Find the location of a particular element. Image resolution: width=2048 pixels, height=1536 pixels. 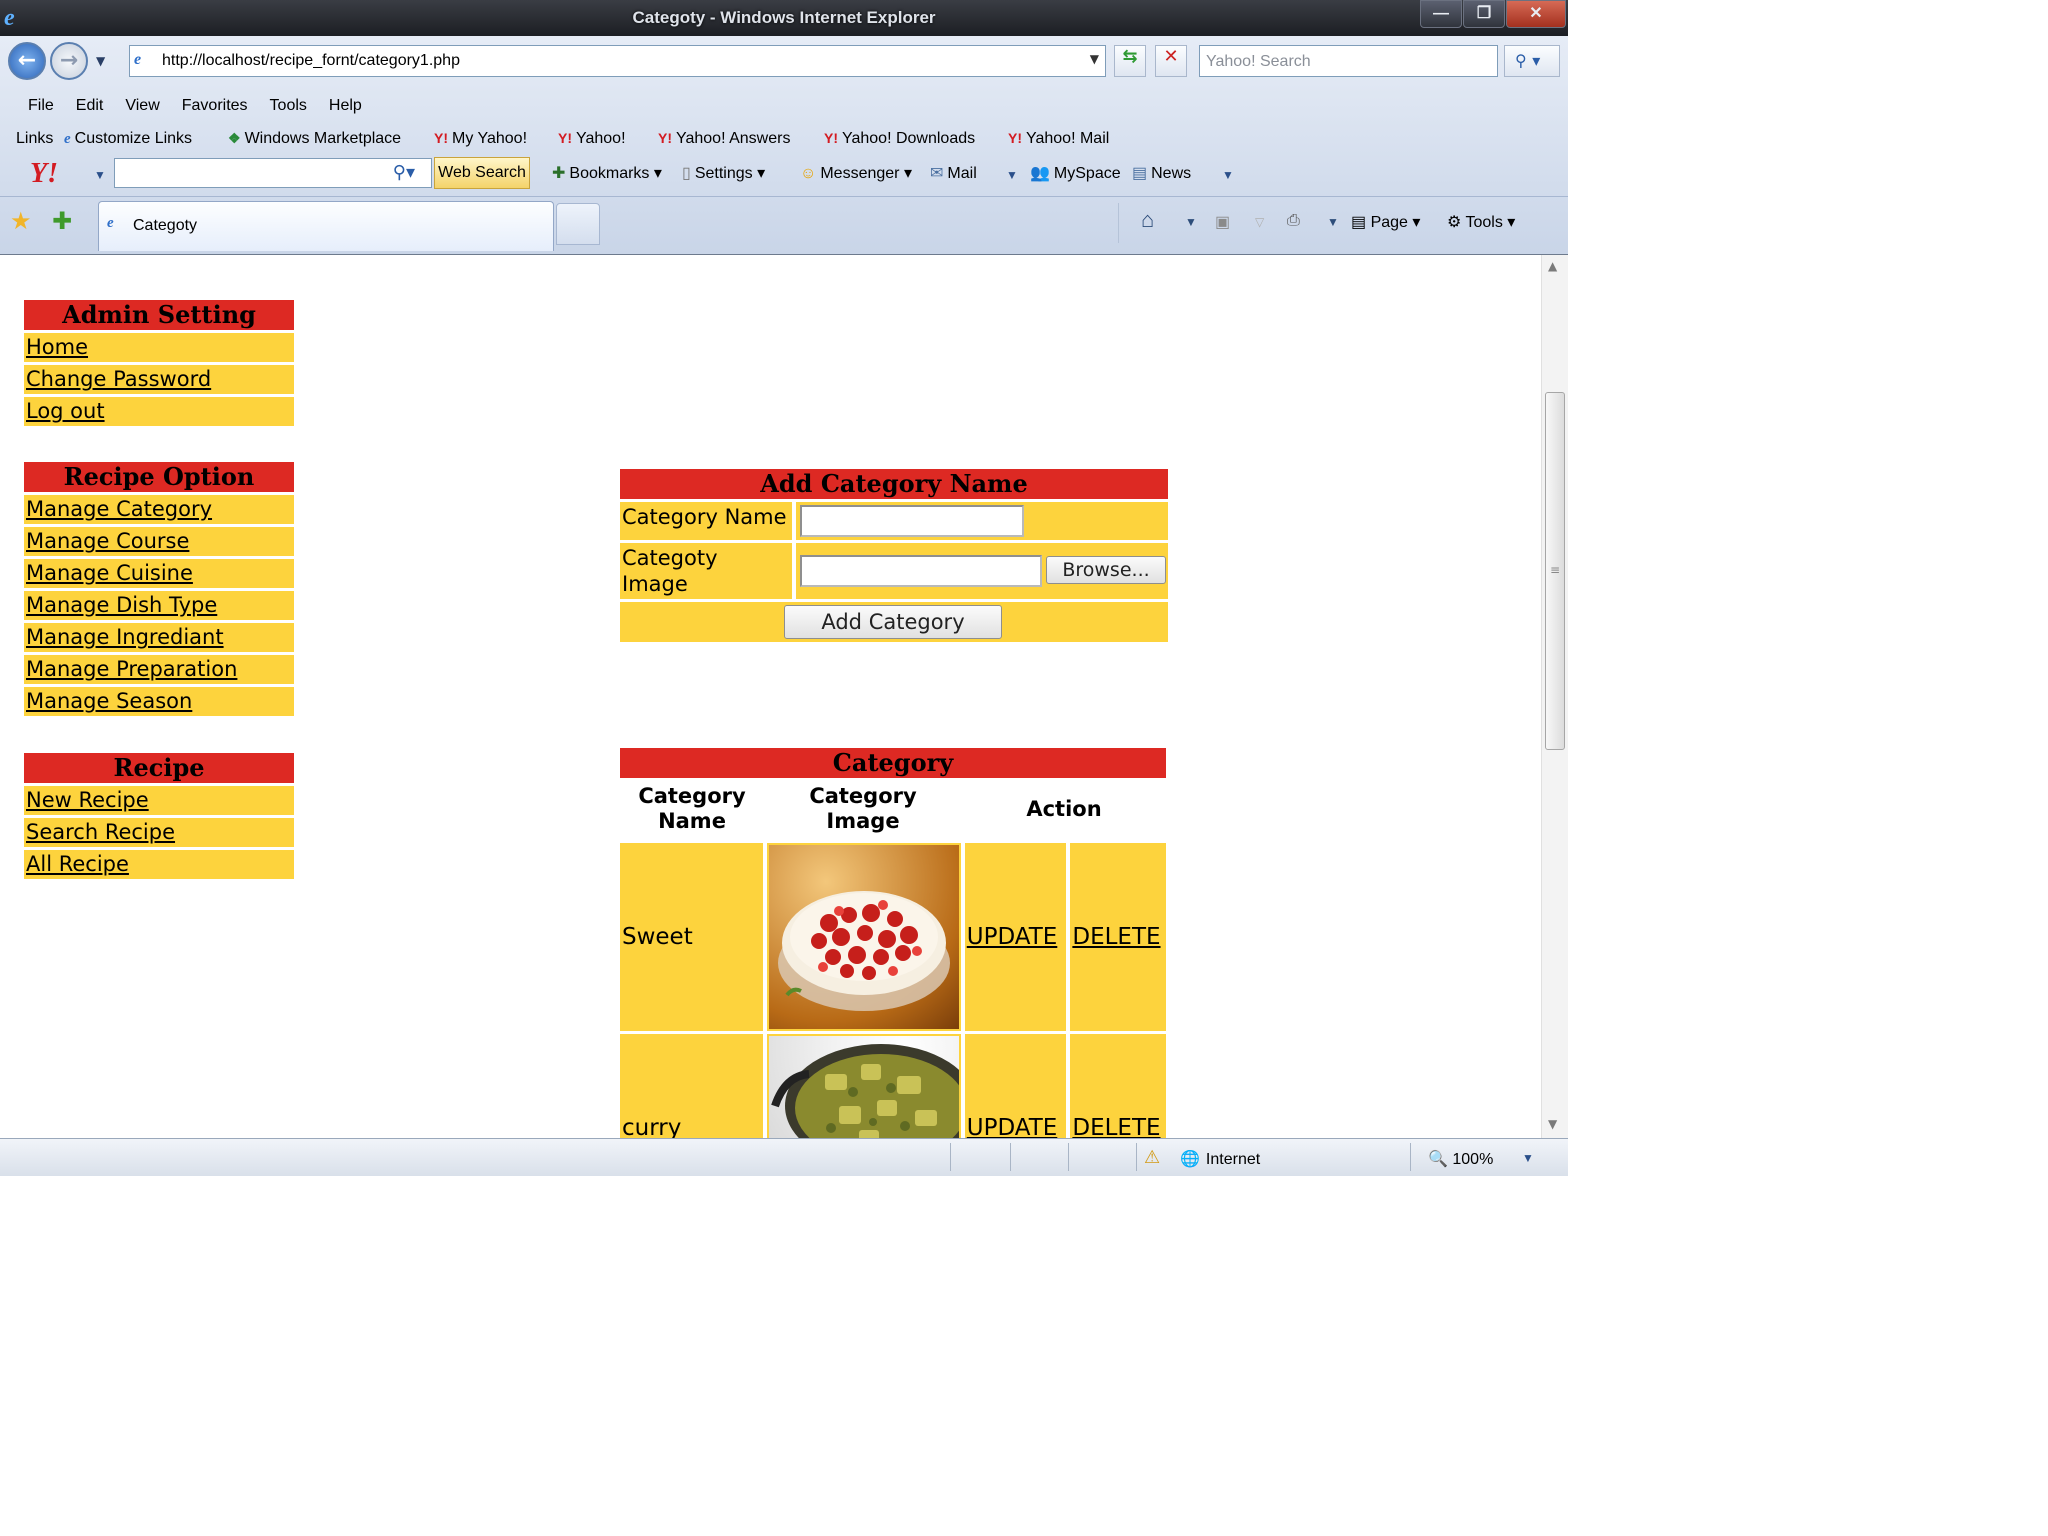

link-my-yahoo: Y! My Yahoo! is located at coordinates (480, 139).